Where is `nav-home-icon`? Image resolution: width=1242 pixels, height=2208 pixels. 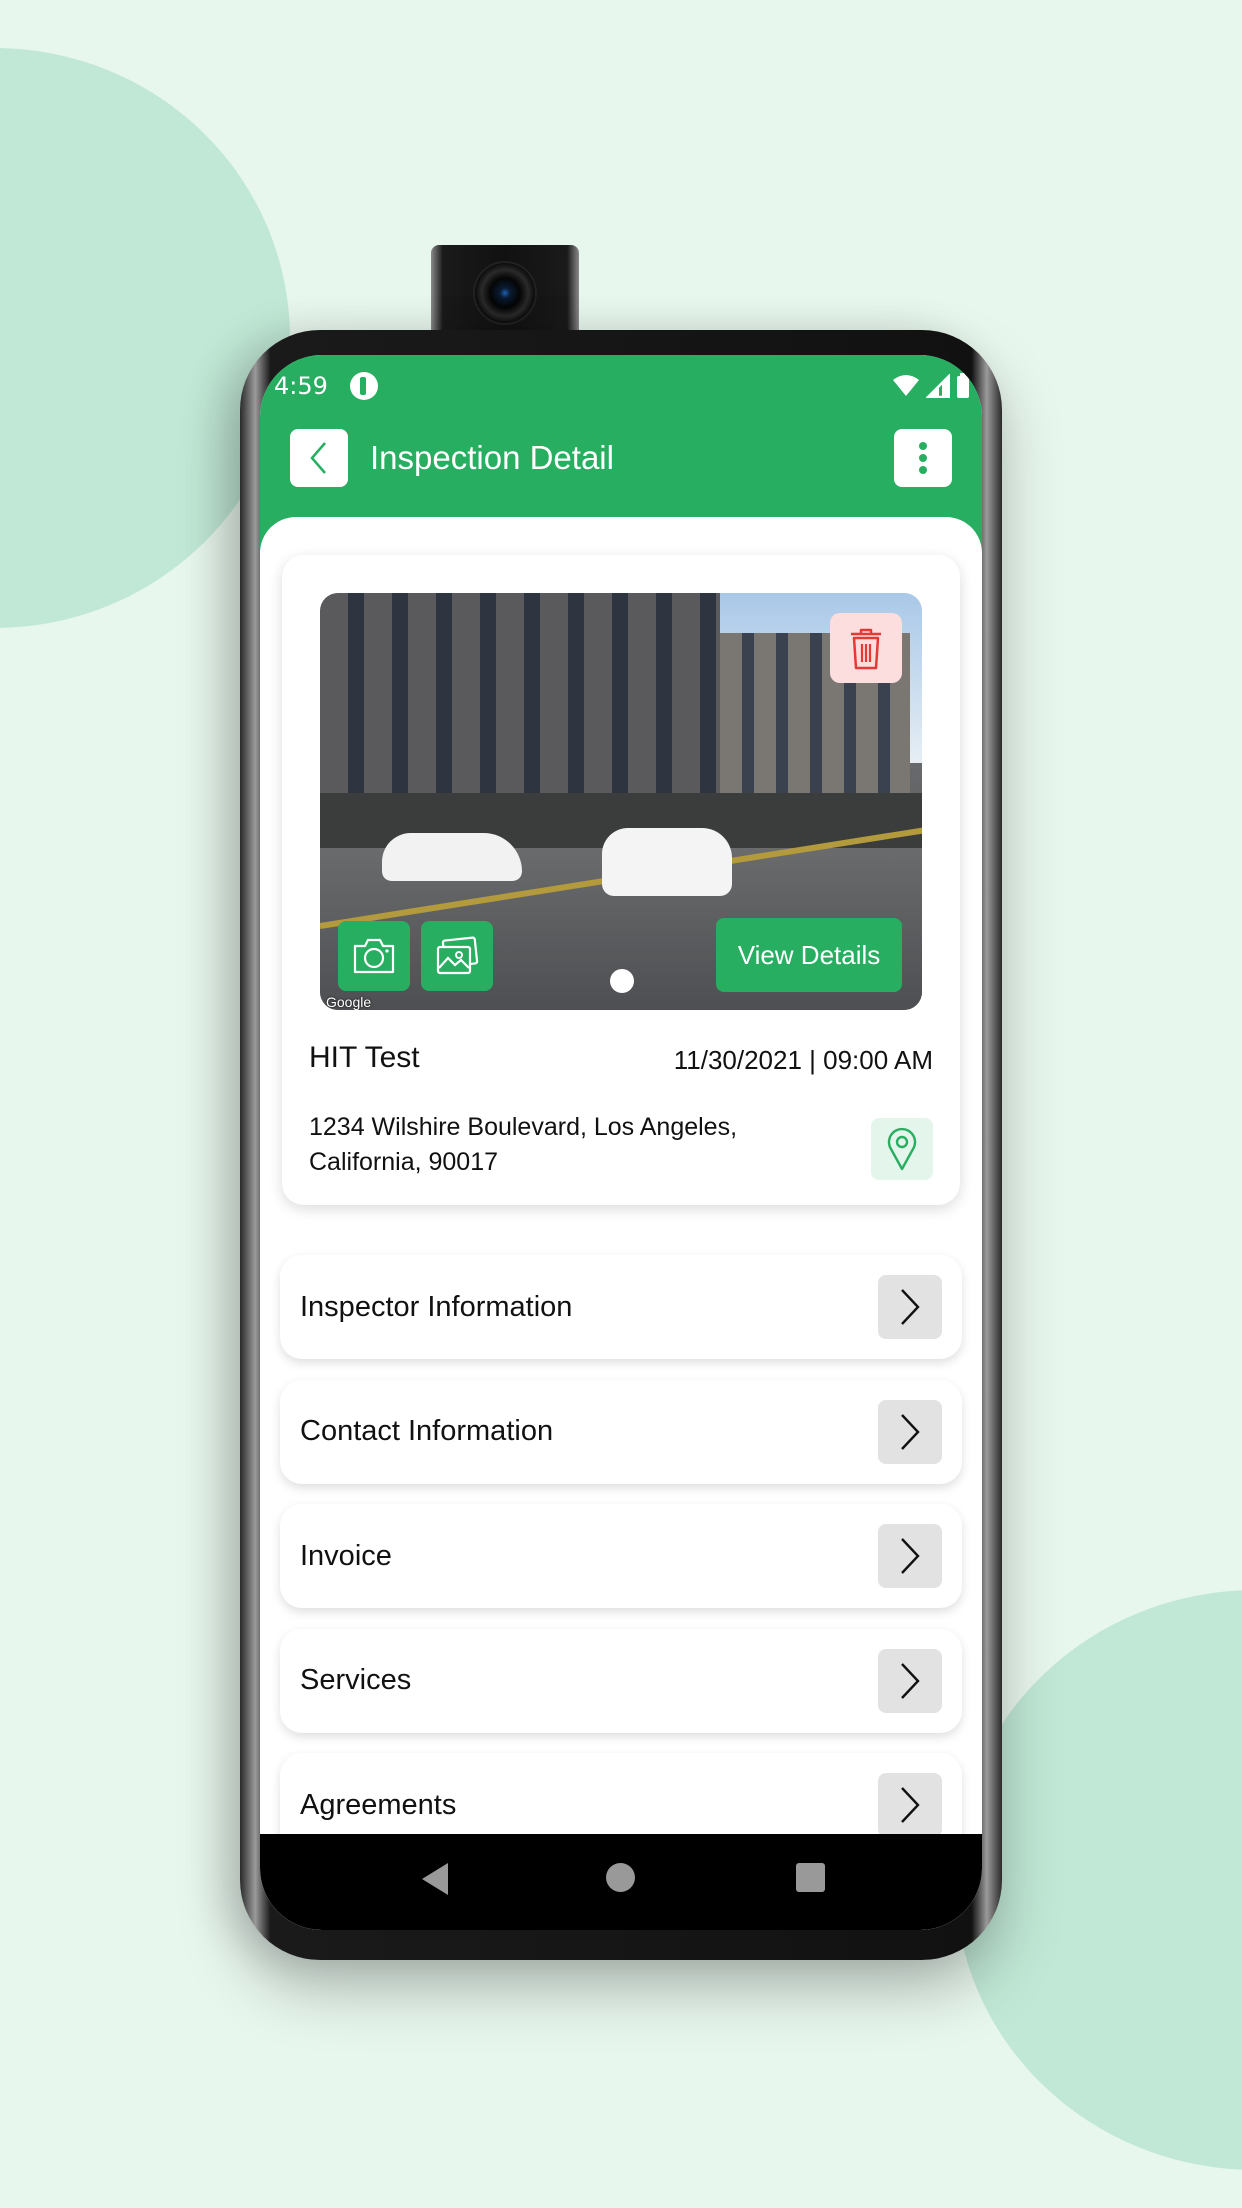 nav-home-icon is located at coordinates (620, 1877).